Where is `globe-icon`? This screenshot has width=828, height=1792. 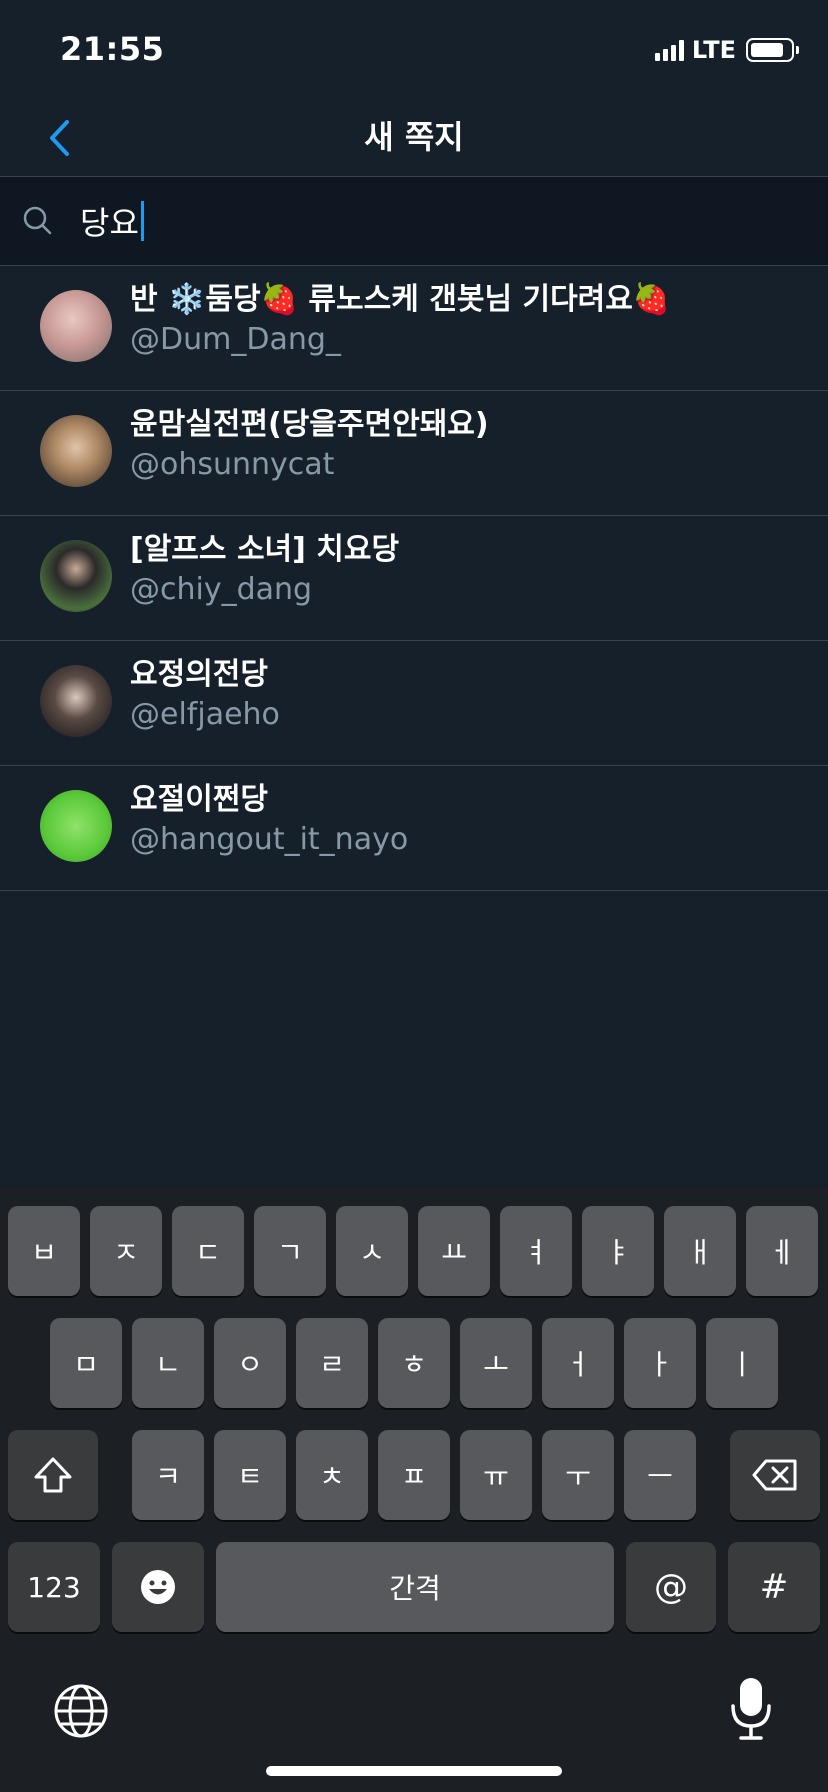 globe-icon is located at coordinates (81, 1711).